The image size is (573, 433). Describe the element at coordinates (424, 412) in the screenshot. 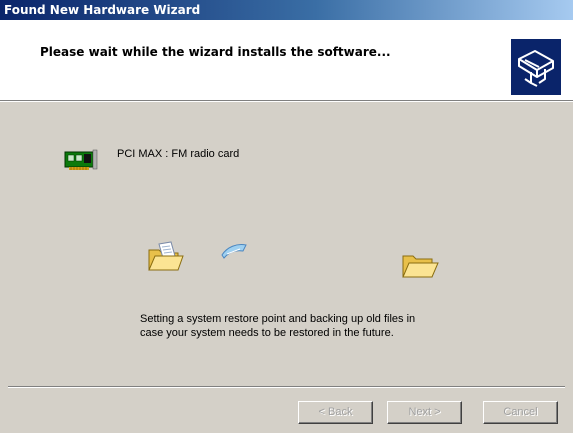

I see `next-button: Next >` at that location.